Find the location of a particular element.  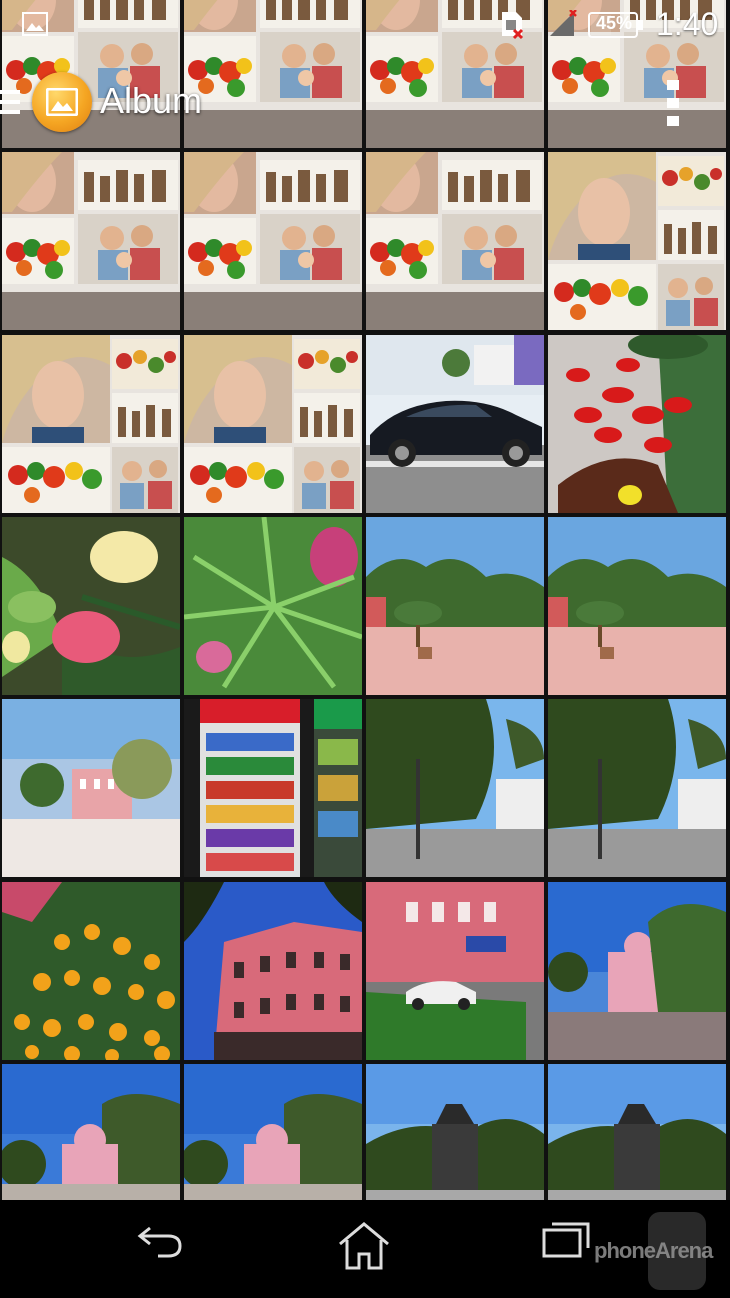

signal-icon is located at coordinates (563, 23).